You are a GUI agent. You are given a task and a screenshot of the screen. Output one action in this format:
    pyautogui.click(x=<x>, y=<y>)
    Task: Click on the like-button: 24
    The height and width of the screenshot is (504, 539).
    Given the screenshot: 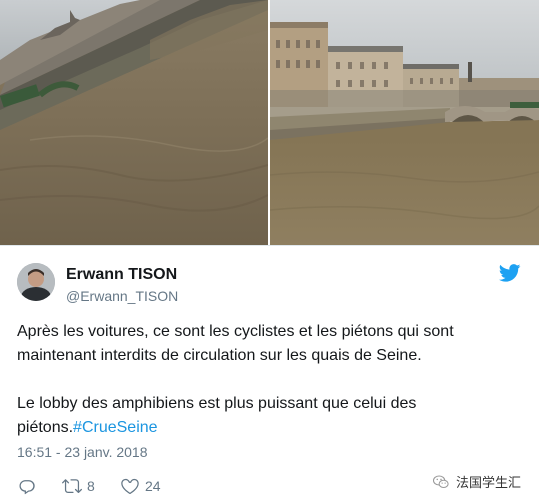 What is the action you would take?
    pyautogui.click(x=140, y=486)
    